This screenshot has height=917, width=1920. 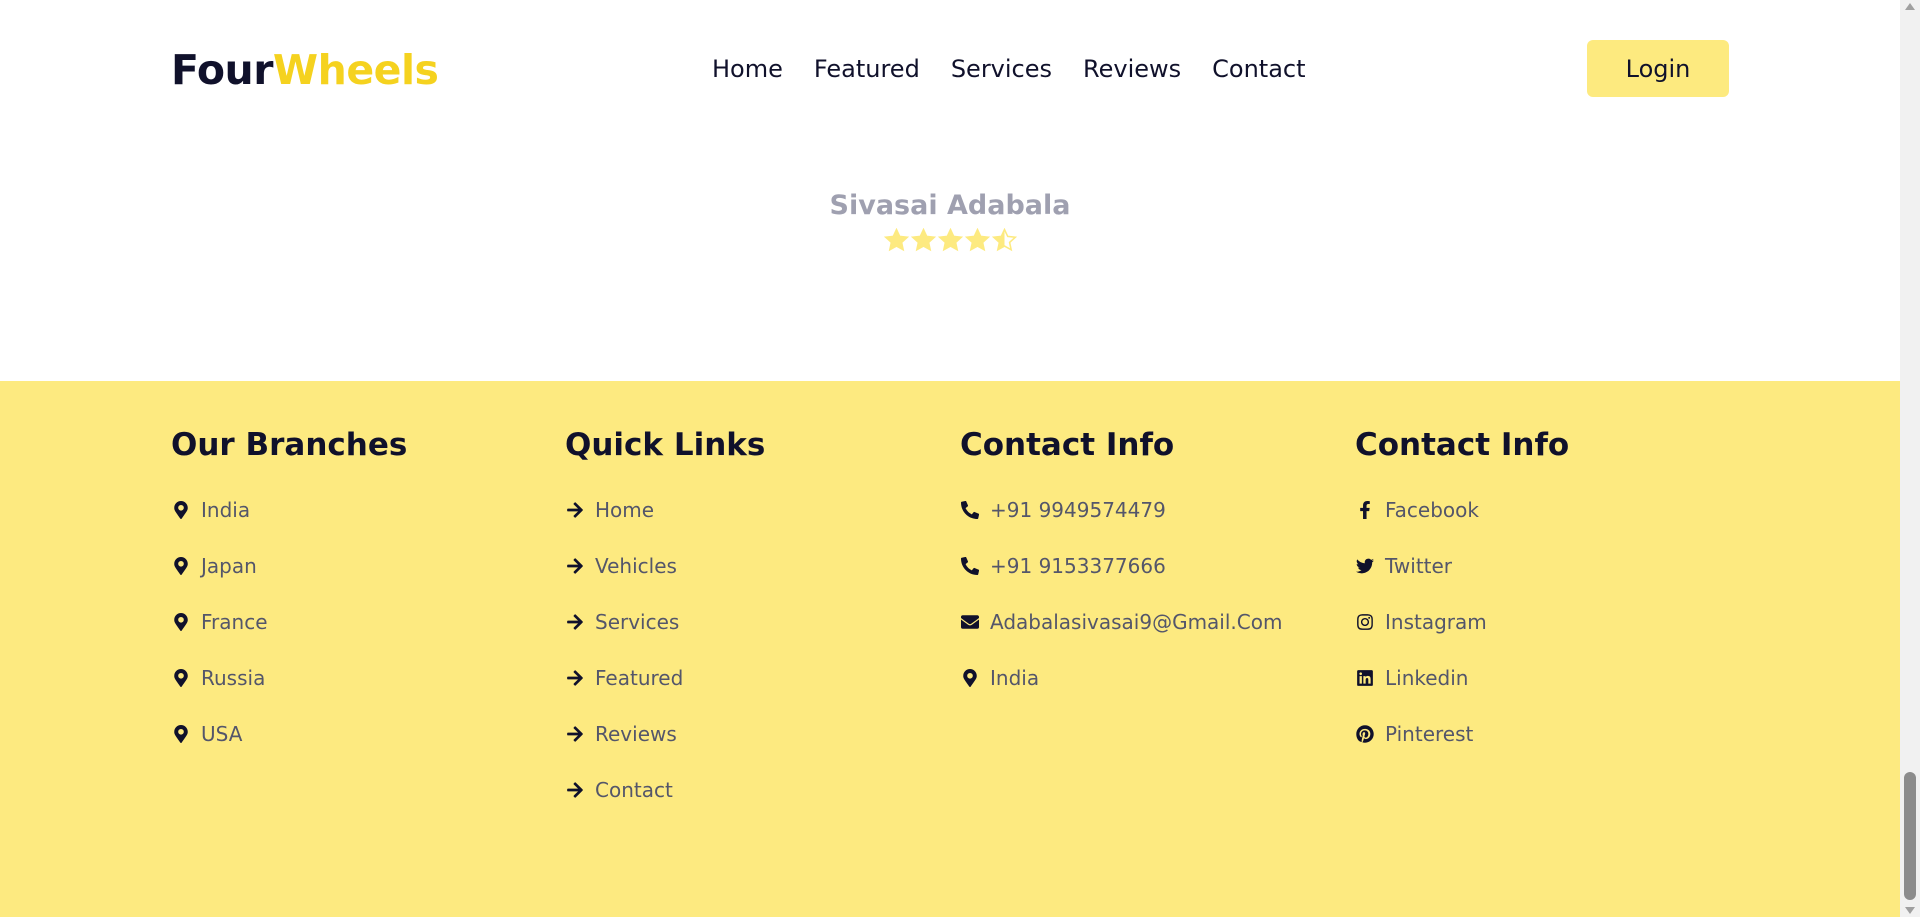 What do you see at coordinates (289, 734) in the screenshot?
I see `footer-link-usa: USA` at bounding box center [289, 734].